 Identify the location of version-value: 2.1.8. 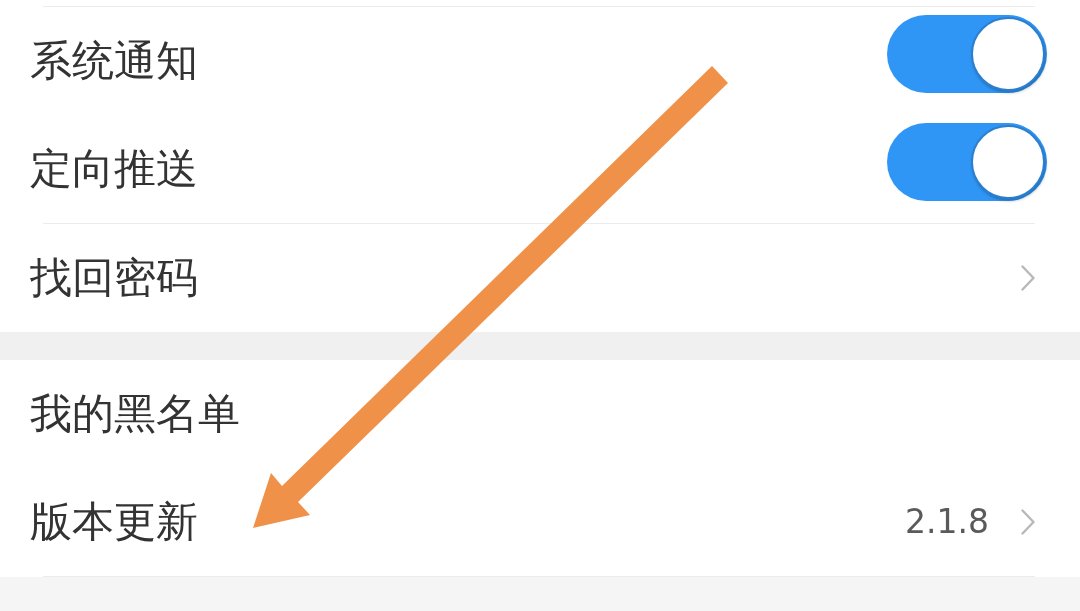
(947, 522).